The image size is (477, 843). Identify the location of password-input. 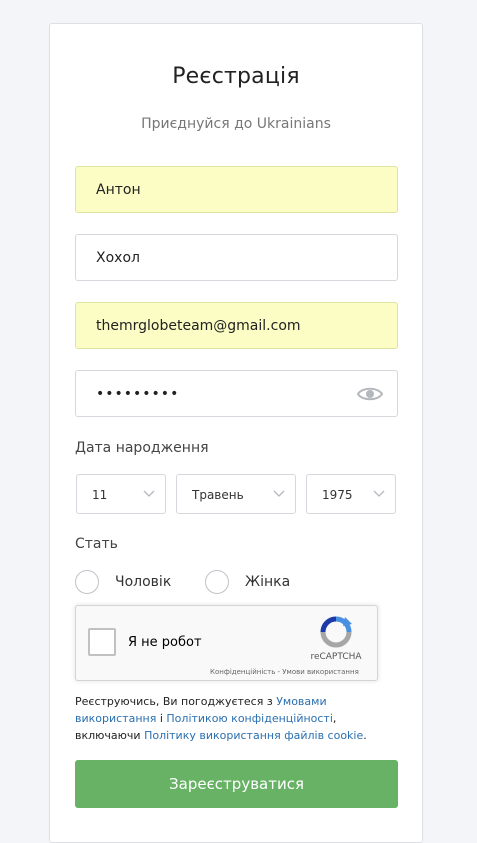
(236, 393).